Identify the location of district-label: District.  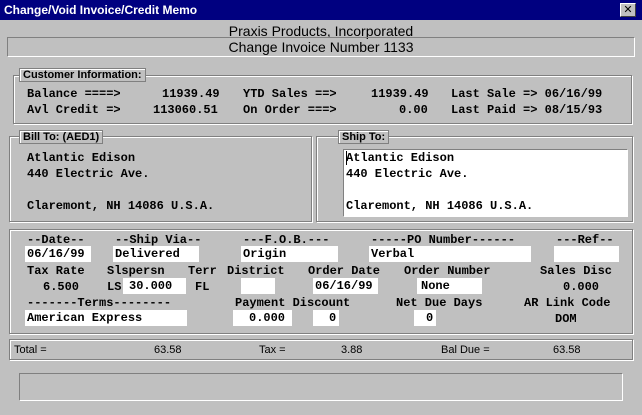
(256, 271).